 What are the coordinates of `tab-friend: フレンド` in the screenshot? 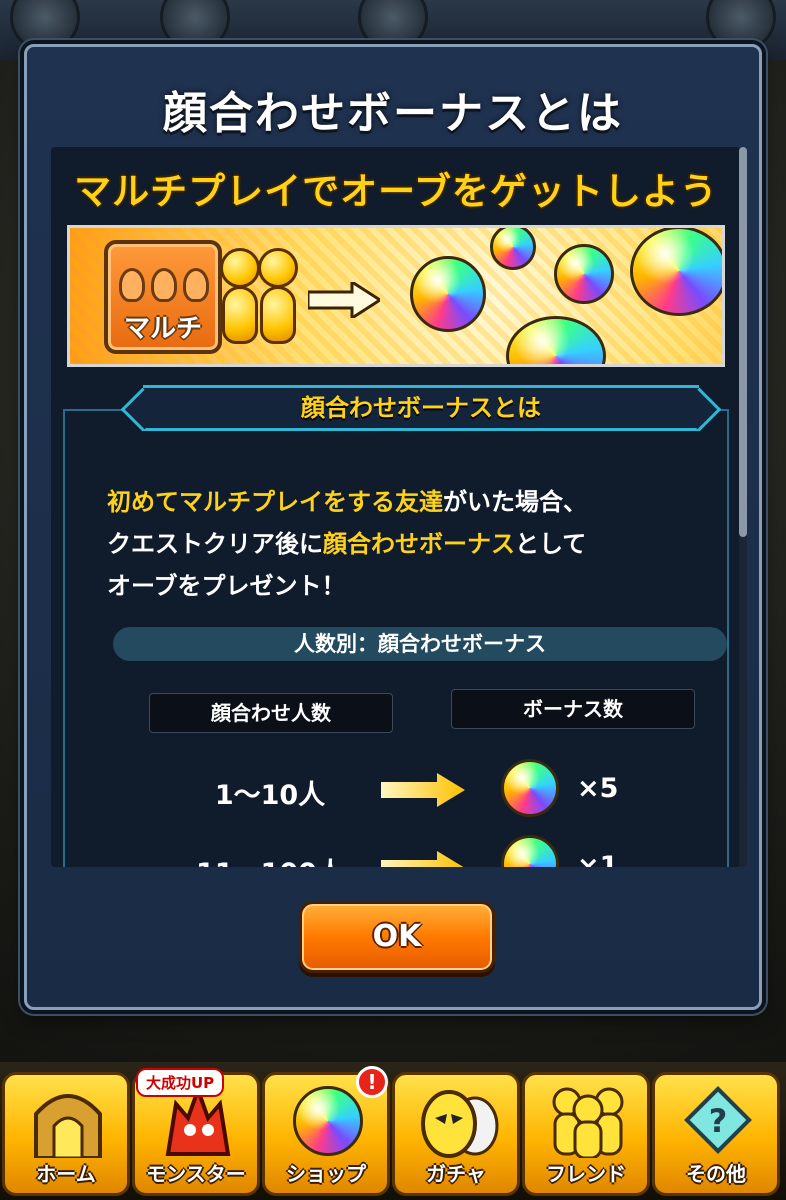 It's located at (586, 1134).